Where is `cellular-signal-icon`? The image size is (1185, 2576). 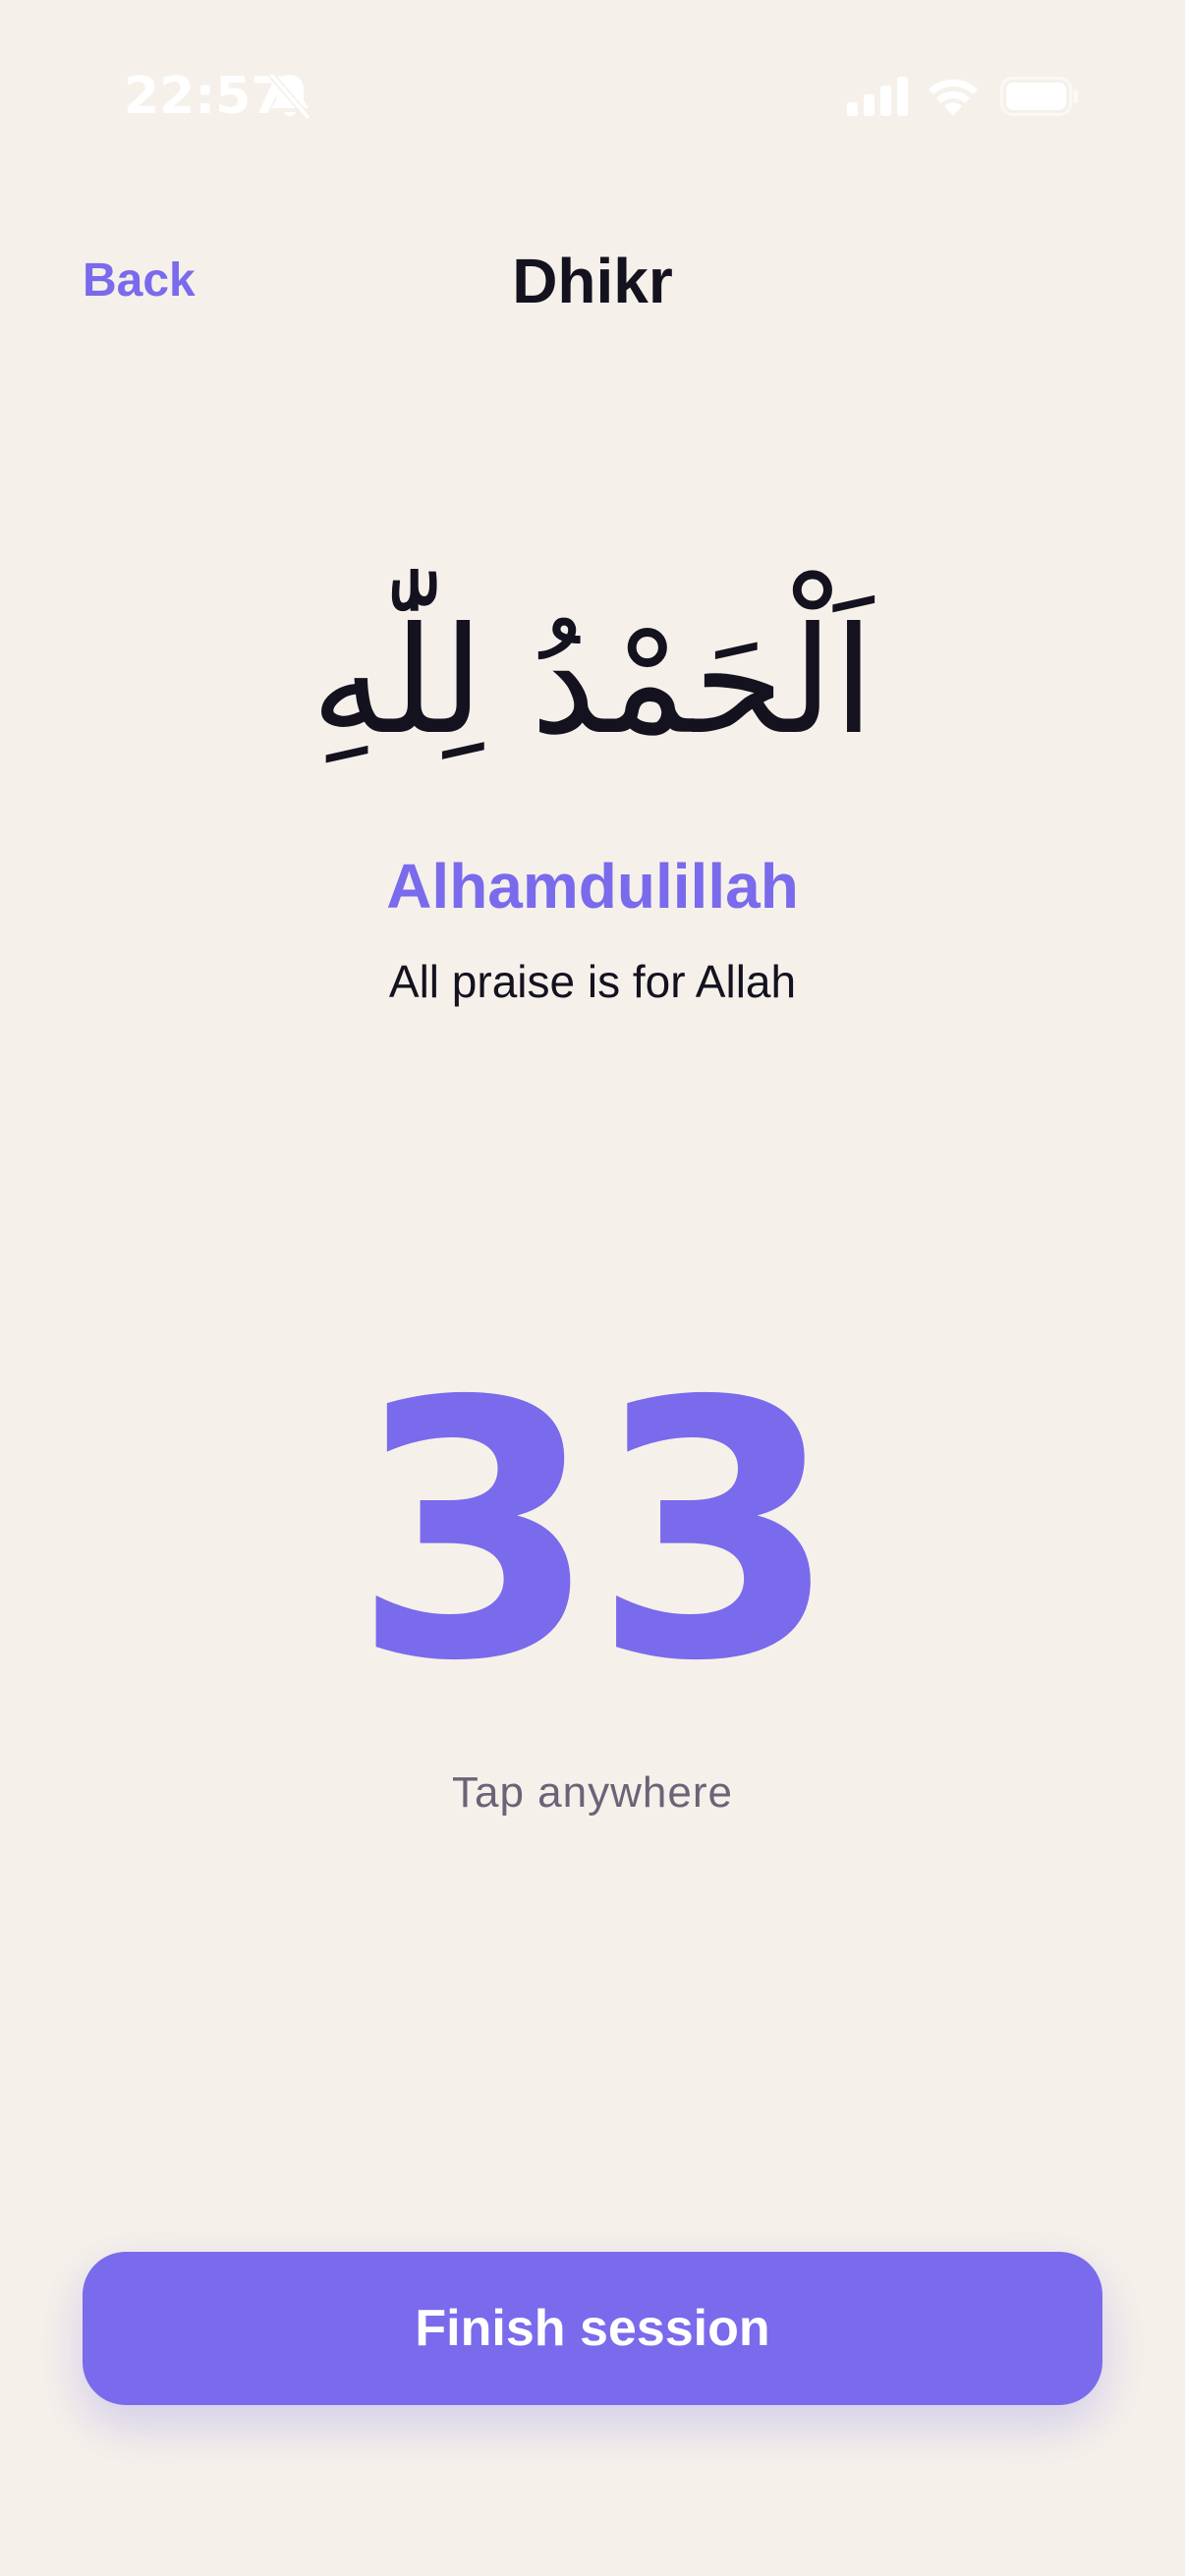 cellular-signal-icon is located at coordinates (878, 96).